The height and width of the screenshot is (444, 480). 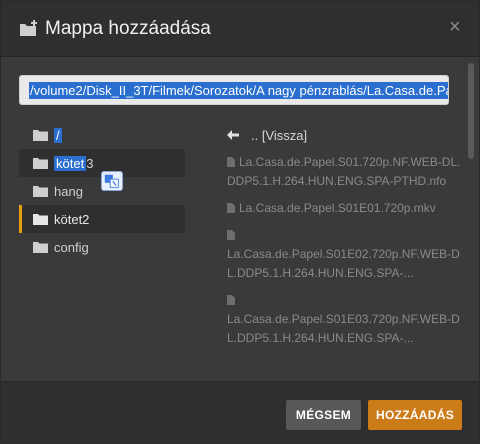 What do you see at coordinates (102, 135) in the screenshot?
I see `folder-item-root: /` at bounding box center [102, 135].